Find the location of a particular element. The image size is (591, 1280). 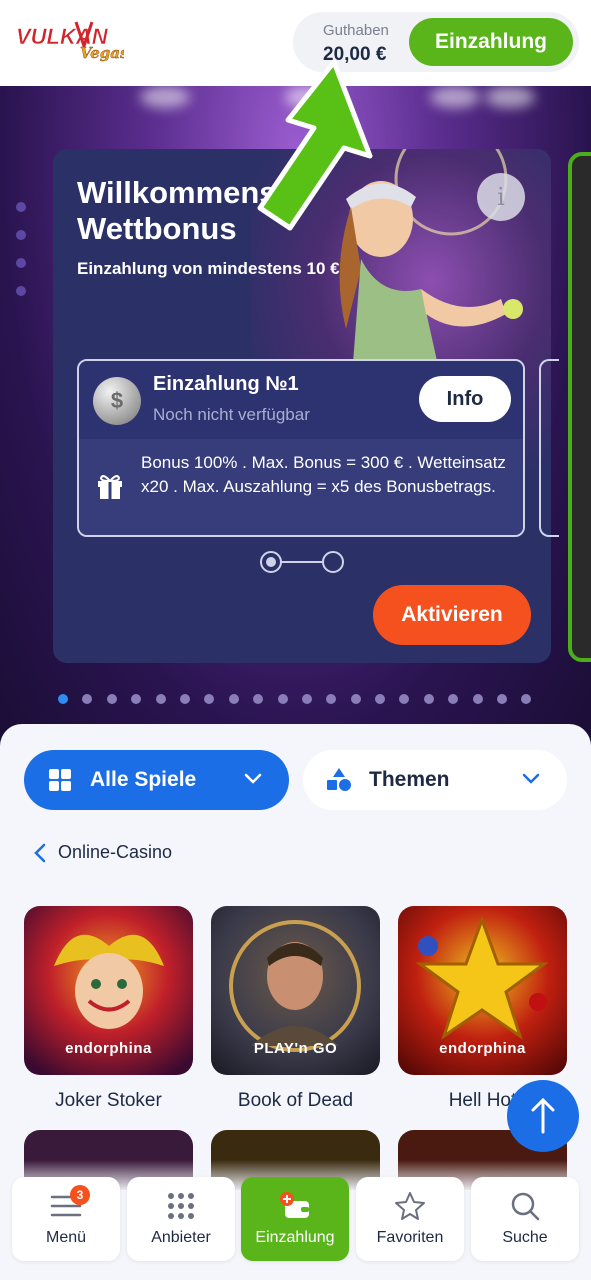

next-card-peek is located at coordinates (549, 448).